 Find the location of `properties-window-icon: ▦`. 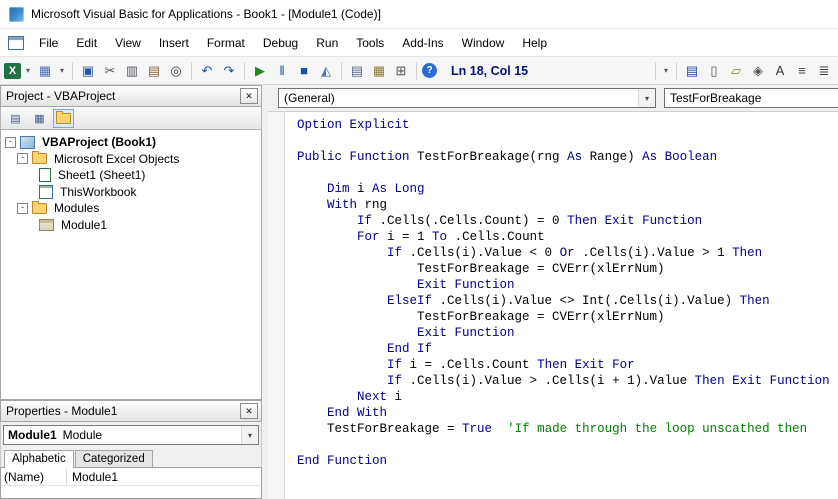

properties-window-icon: ▦ is located at coordinates (379, 71).